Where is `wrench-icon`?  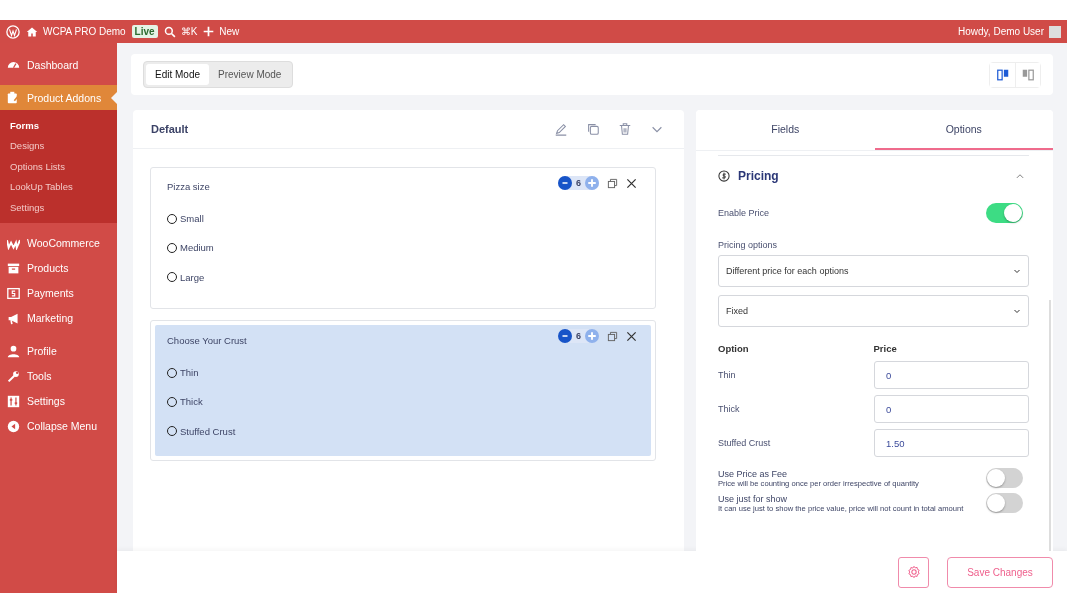
wrench-icon is located at coordinates (13, 376).